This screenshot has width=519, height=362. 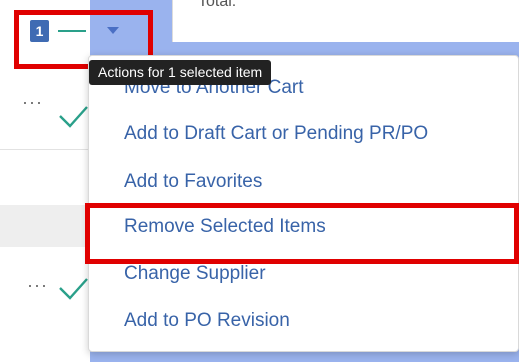 What do you see at coordinates (180, 72) in the screenshot?
I see `actions-tooltip: Actions for 1 selected item` at bounding box center [180, 72].